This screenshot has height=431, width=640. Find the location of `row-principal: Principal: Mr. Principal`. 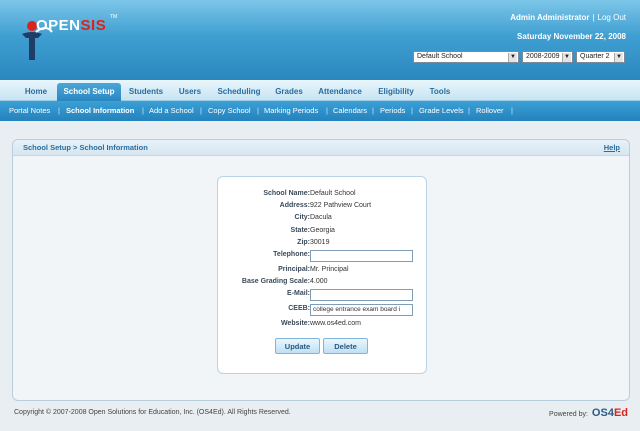

row-principal: Principal: Mr. Principal is located at coordinates (323, 271).